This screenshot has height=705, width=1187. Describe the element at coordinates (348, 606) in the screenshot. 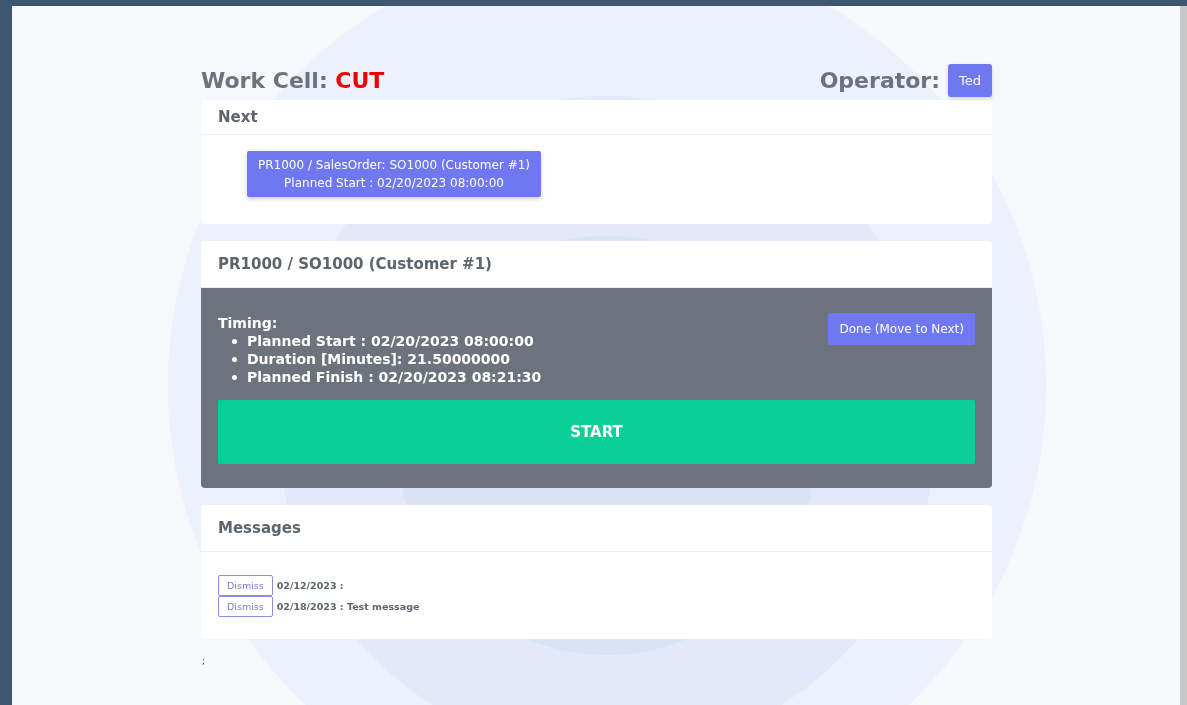

I see `message-text: 02/18/2023 : Test message` at that location.